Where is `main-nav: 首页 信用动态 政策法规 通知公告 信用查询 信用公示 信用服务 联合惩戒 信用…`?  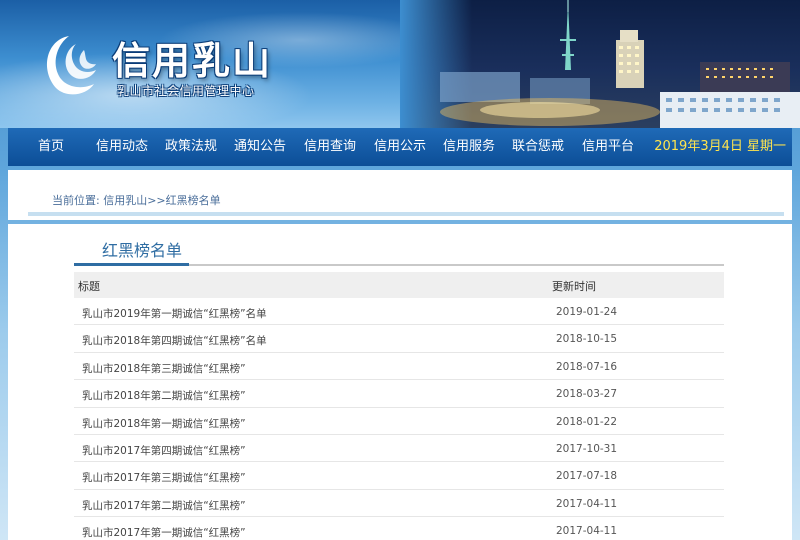
main-nav: 首页 信用动态 政策法规 通知公告 信用查询 信用公示 信用服务 联合惩戒 信用… is located at coordinates (400, 147).